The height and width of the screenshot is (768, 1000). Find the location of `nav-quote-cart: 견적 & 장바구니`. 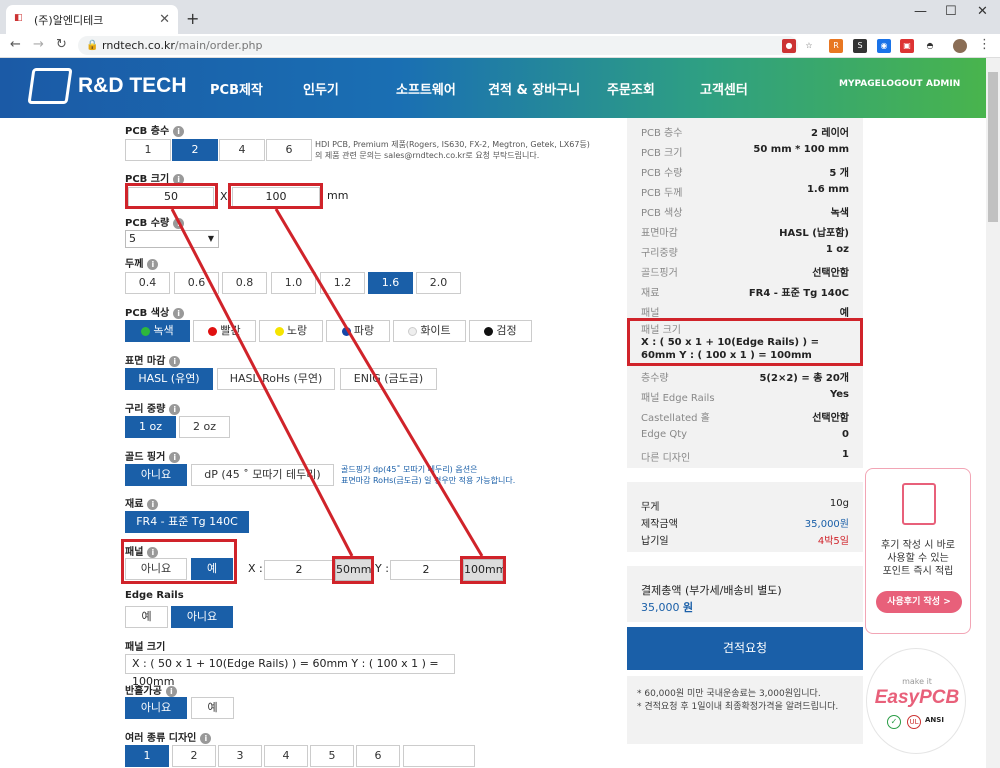

nav-quote-cart: 견적 & 장바구니 is located at coordinates (534, 88).